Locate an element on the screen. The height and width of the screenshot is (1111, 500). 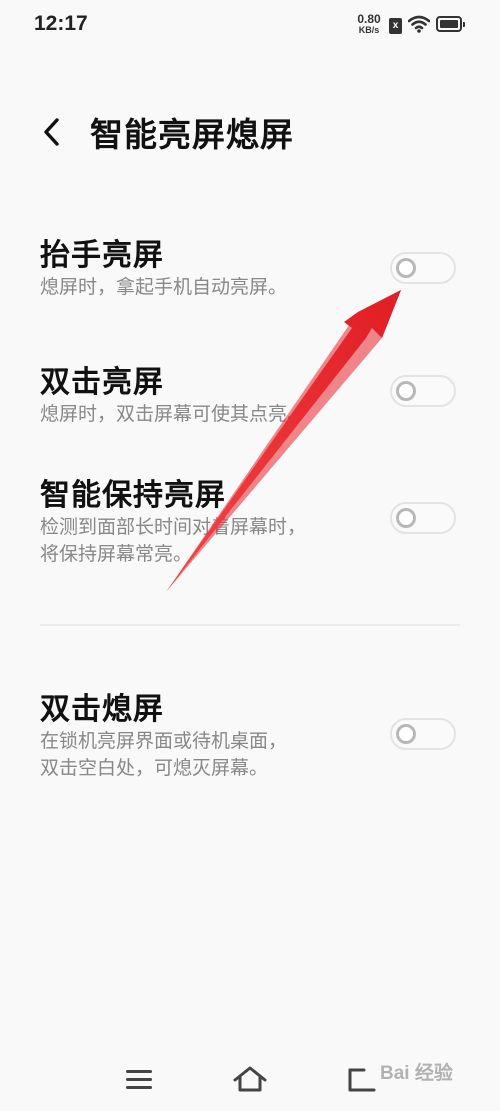
sim-card-icon: x is located at coordinates (395, 26).